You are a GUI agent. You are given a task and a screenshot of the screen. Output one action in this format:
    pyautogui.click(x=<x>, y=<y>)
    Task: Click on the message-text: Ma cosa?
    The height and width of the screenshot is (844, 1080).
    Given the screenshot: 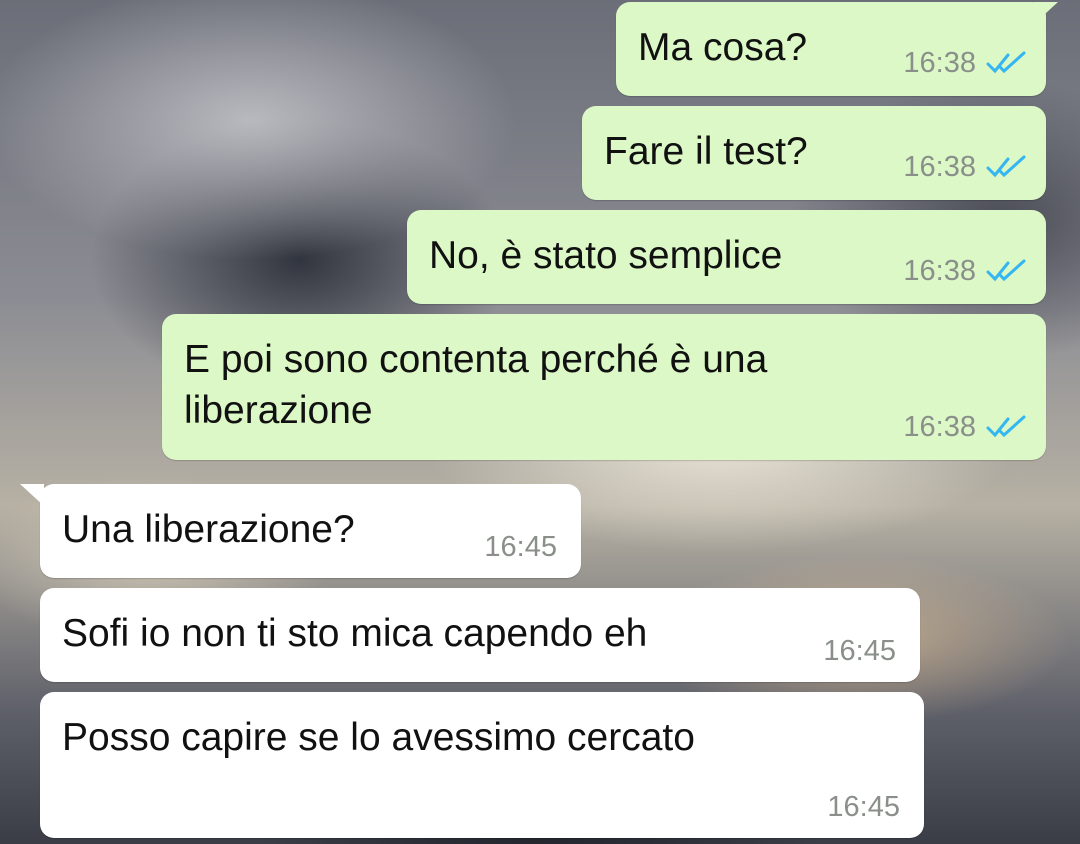 What is the action you would take?
    pyautogui.click(x=723, y=47)
    